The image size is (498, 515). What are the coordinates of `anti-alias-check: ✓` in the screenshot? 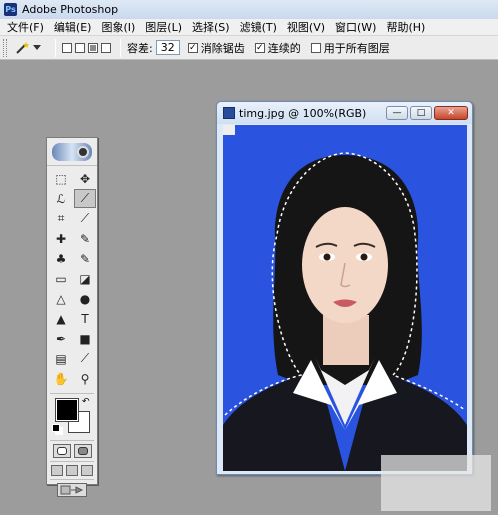 It's located at (192, 47).